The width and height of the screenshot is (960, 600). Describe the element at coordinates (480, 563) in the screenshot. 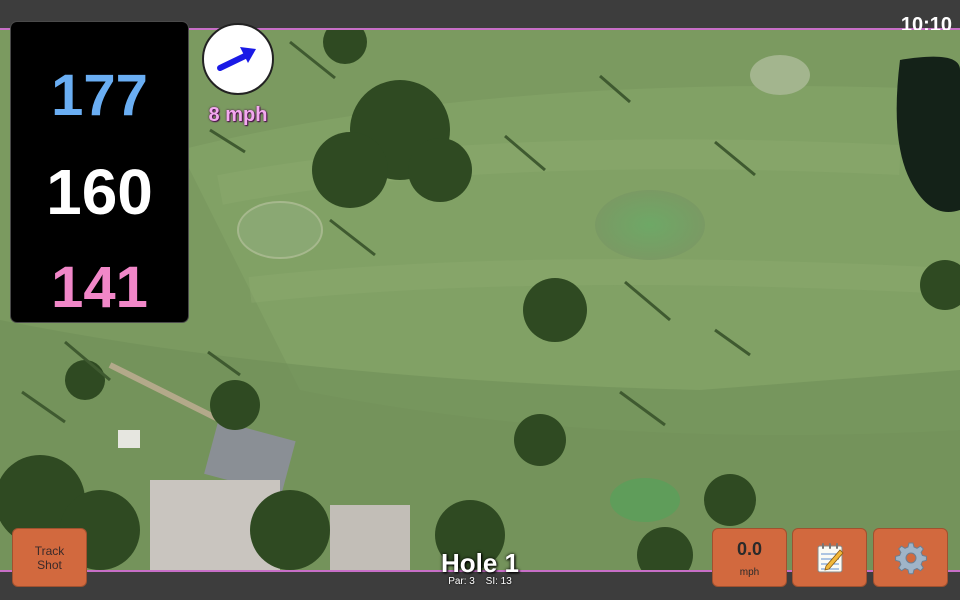

I see `hole-title: Hole 1` at that location.